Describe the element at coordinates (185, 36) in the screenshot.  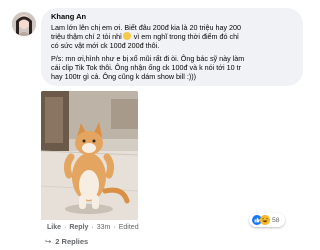
I see `comment-text-segment: vì em nghĩ trong thời điểm đó chỉ` at that location.